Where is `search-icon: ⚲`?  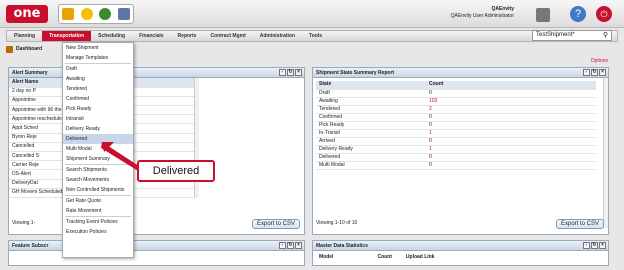
search-icon: ⚲ is located at coordinates (605, 35).